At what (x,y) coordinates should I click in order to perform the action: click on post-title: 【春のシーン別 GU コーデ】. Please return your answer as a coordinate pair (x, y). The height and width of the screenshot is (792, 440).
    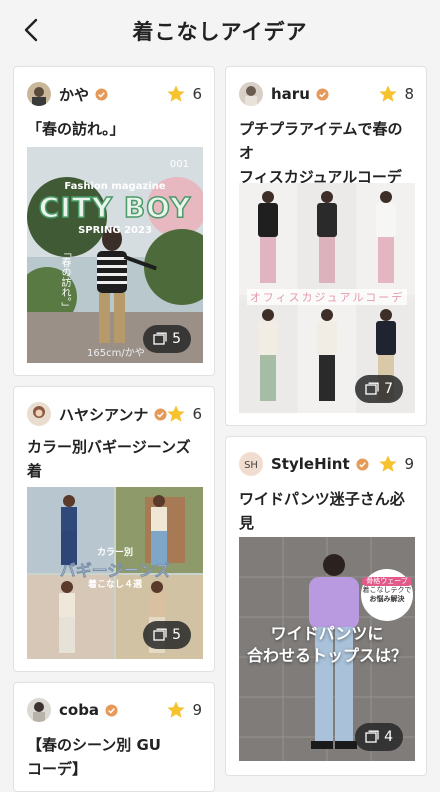
    Looking at the image, I should click on (114, 757).